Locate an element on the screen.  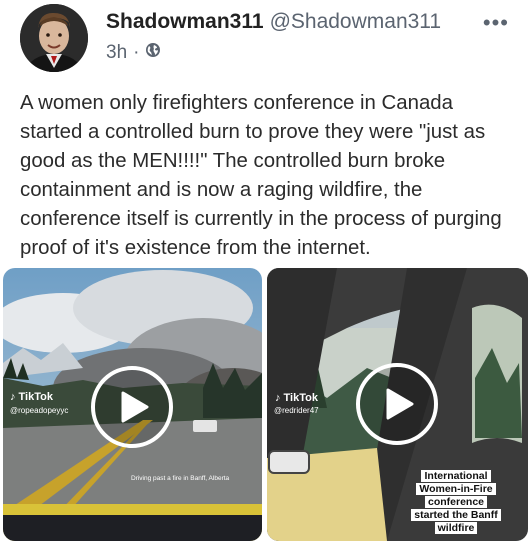
caption-line: conference is located at coordinates (456, 502).